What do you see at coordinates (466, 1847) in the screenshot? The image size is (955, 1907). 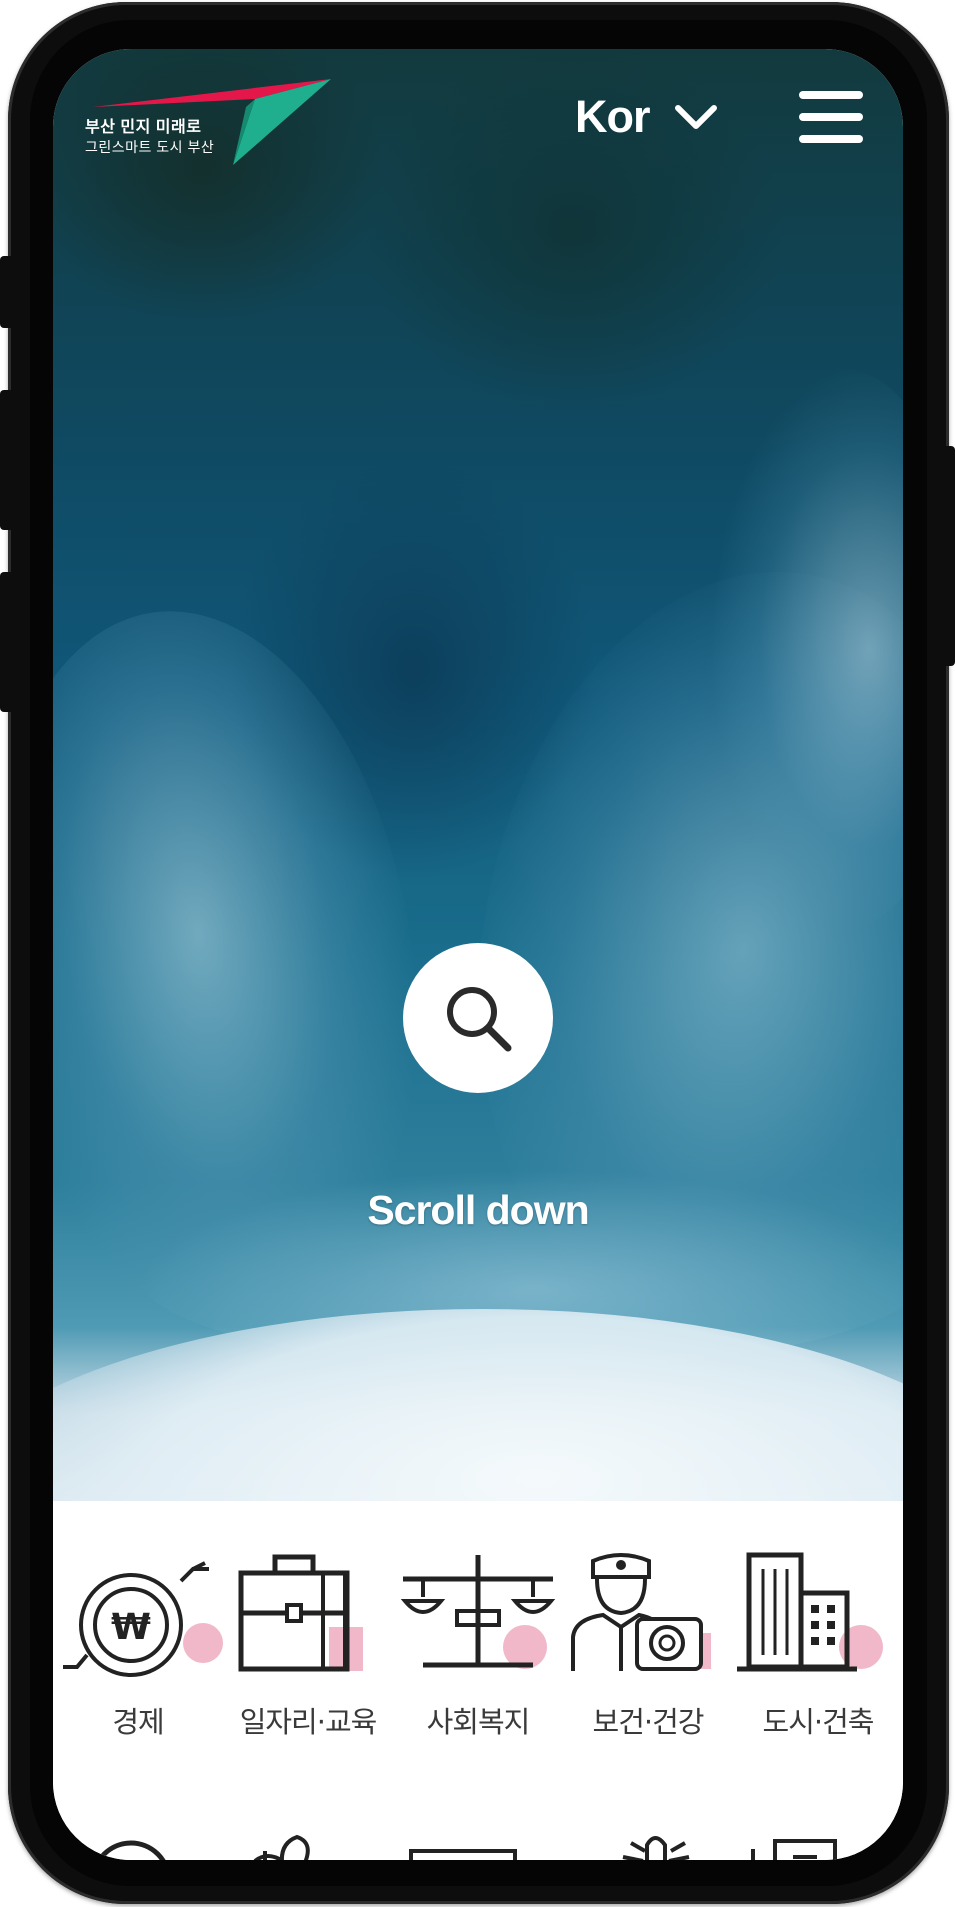 I see `row2-icons-partial` at bounding box center [466, 1847].